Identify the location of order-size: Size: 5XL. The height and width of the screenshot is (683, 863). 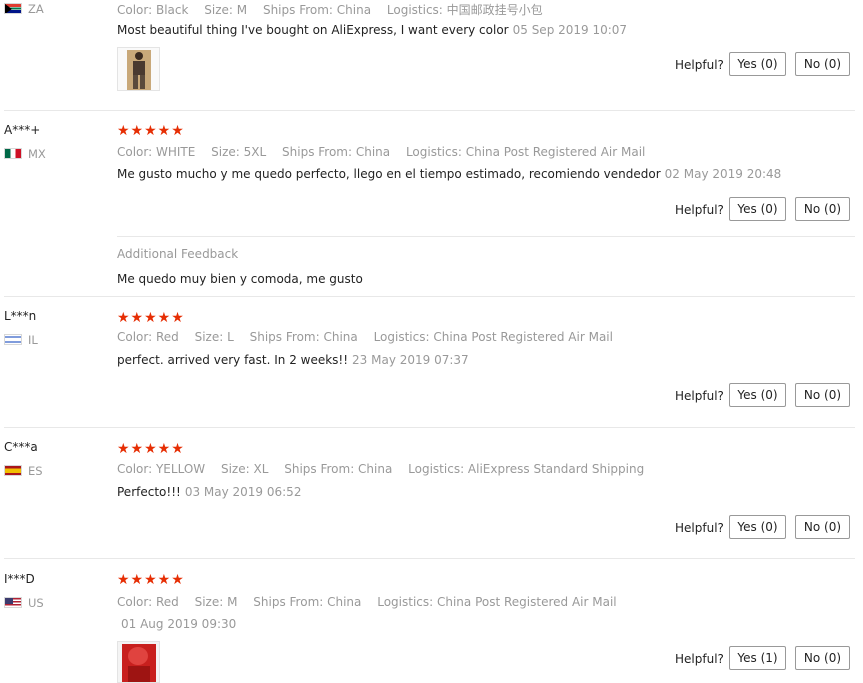
(239, 152).